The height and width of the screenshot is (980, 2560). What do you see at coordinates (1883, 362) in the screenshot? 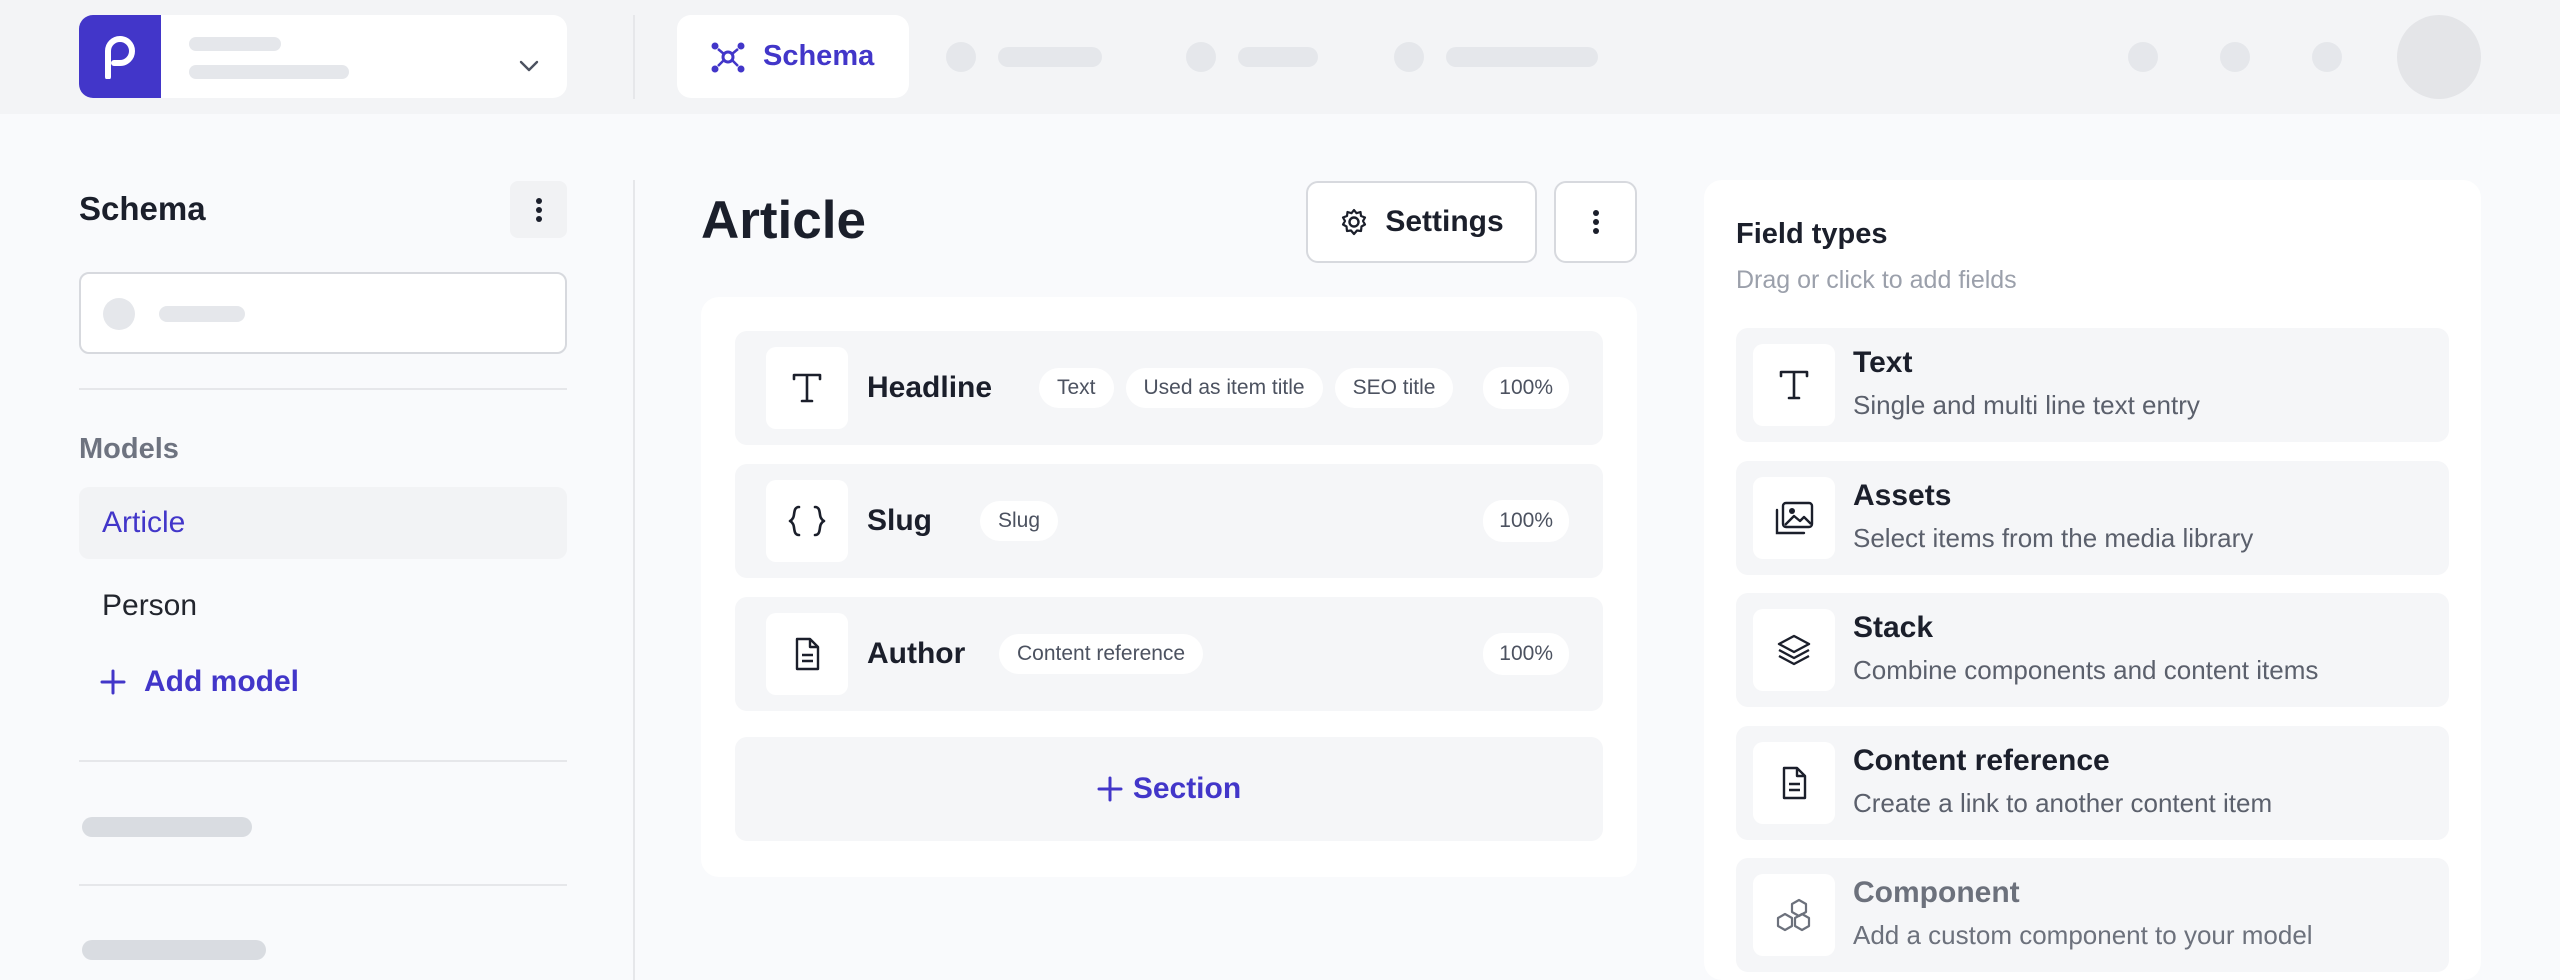
I see `field-type-name: Text` at bounding box center [1883, 362].